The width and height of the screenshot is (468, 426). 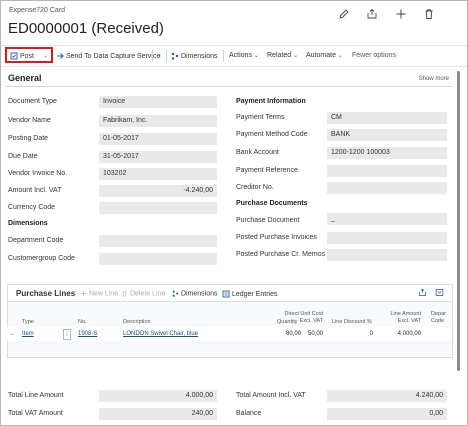 I want to click on lines-more-icon: ⋮, so click(x=75, y=294).